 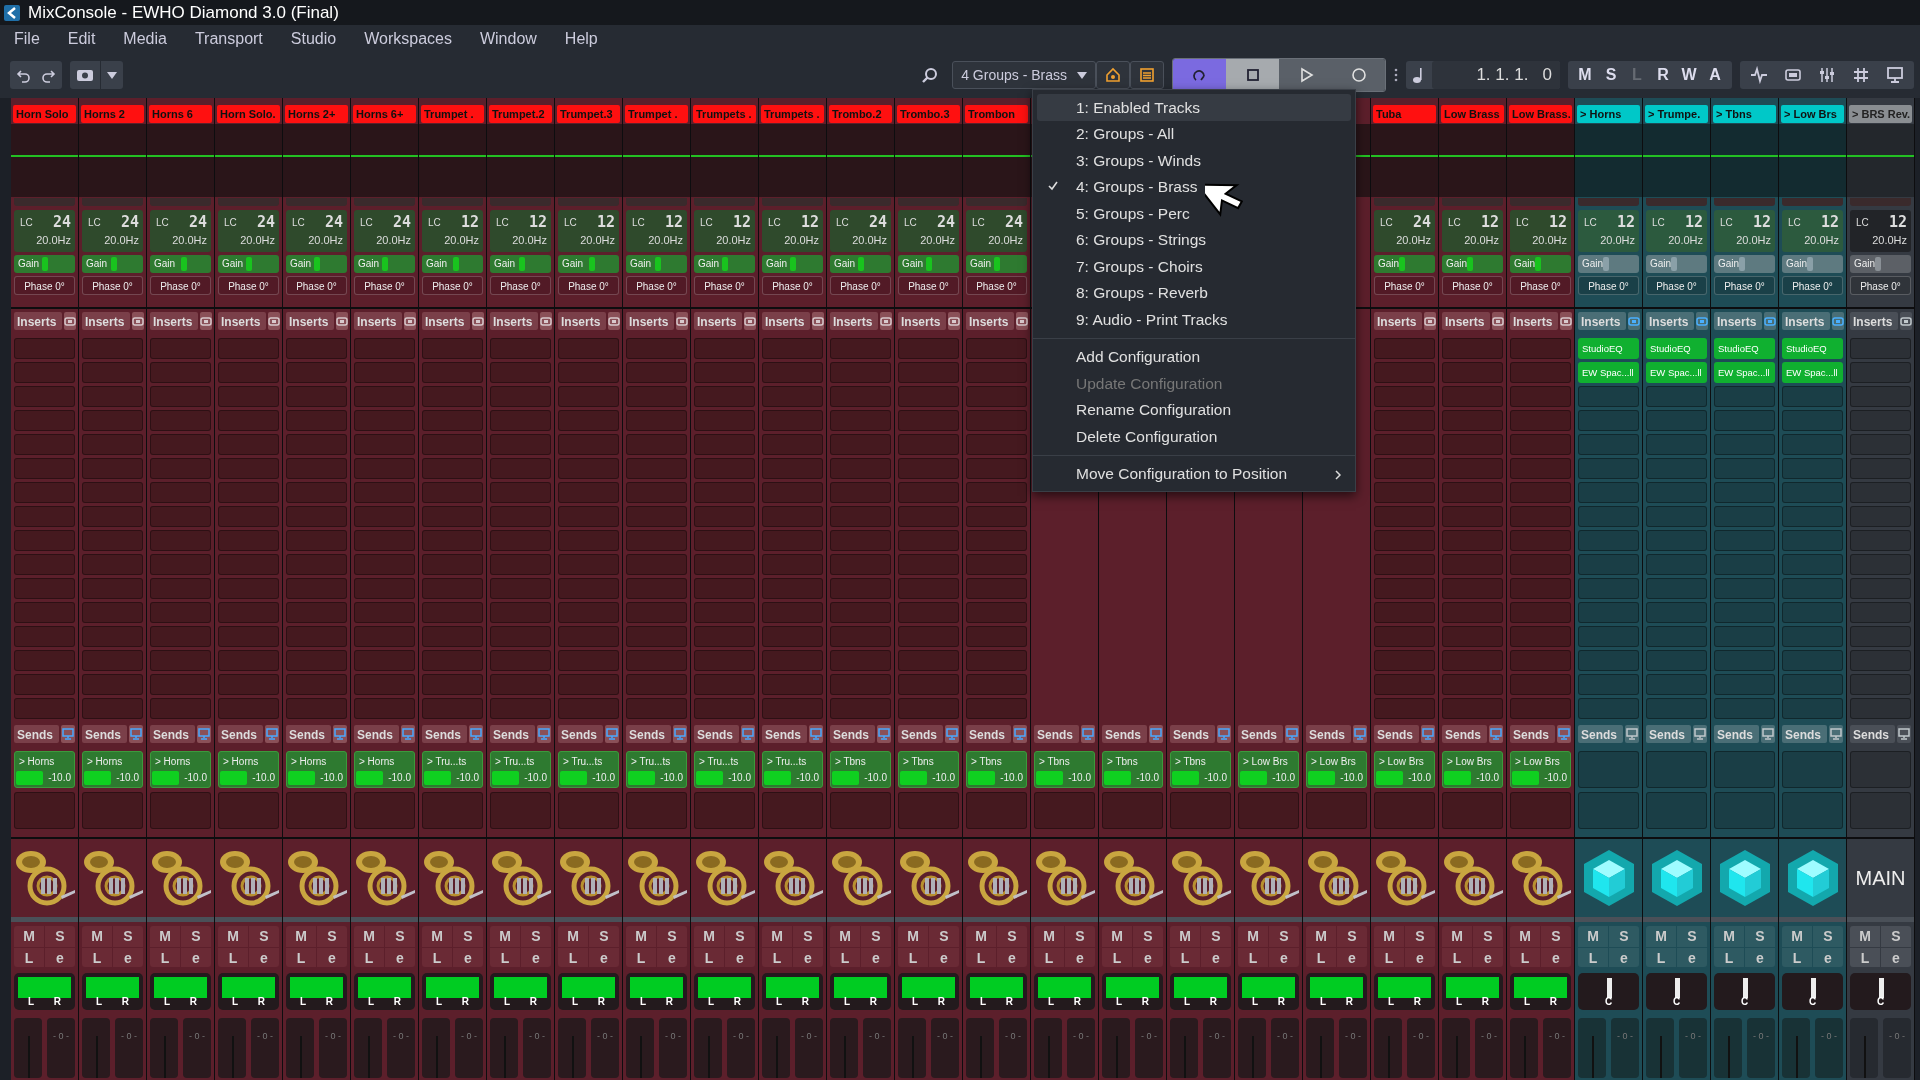 I want to click on global-toggle-button: R, so click(x=1663, y=75).